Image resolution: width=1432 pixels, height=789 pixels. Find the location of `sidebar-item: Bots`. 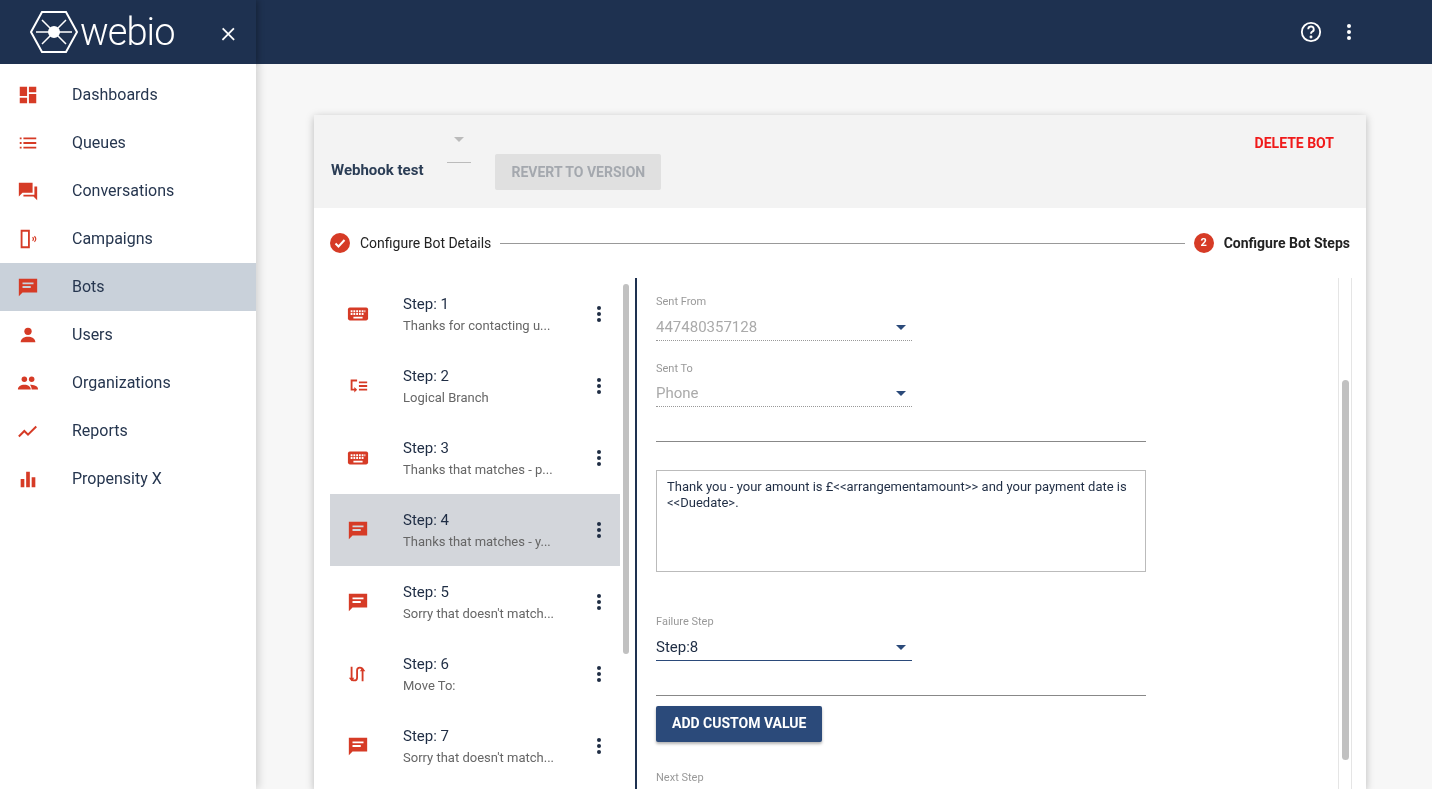

sidebar-item: Bots is located at coordinates (128, 287).